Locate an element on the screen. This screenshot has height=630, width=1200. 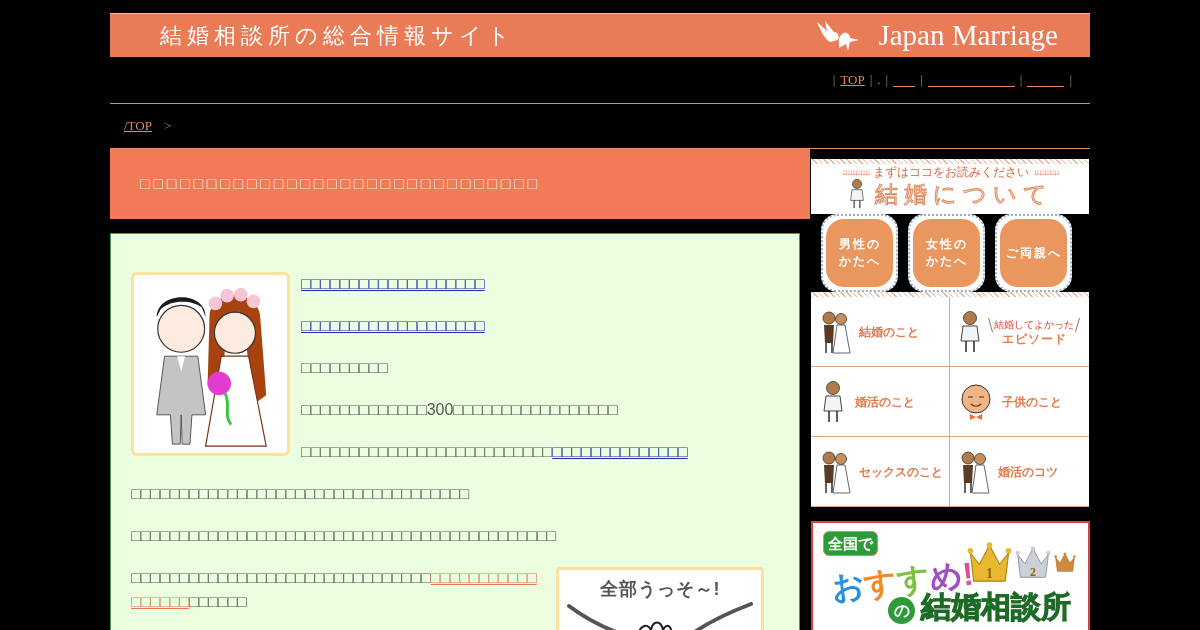
crown-number: 2 is located at coordinates (1033, 571).